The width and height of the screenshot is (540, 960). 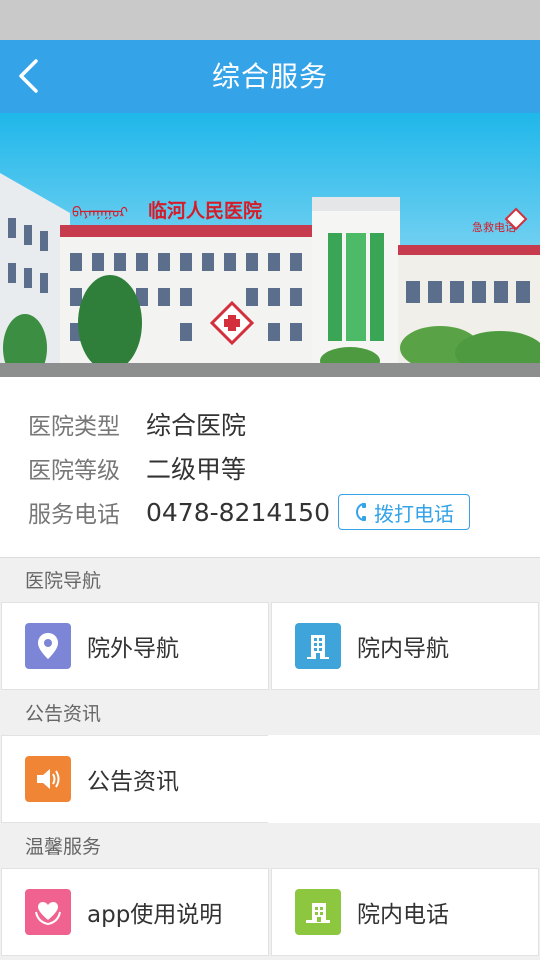 I want to click on inside-navigation-tile: 院内导航, so click(x=405, y=646).